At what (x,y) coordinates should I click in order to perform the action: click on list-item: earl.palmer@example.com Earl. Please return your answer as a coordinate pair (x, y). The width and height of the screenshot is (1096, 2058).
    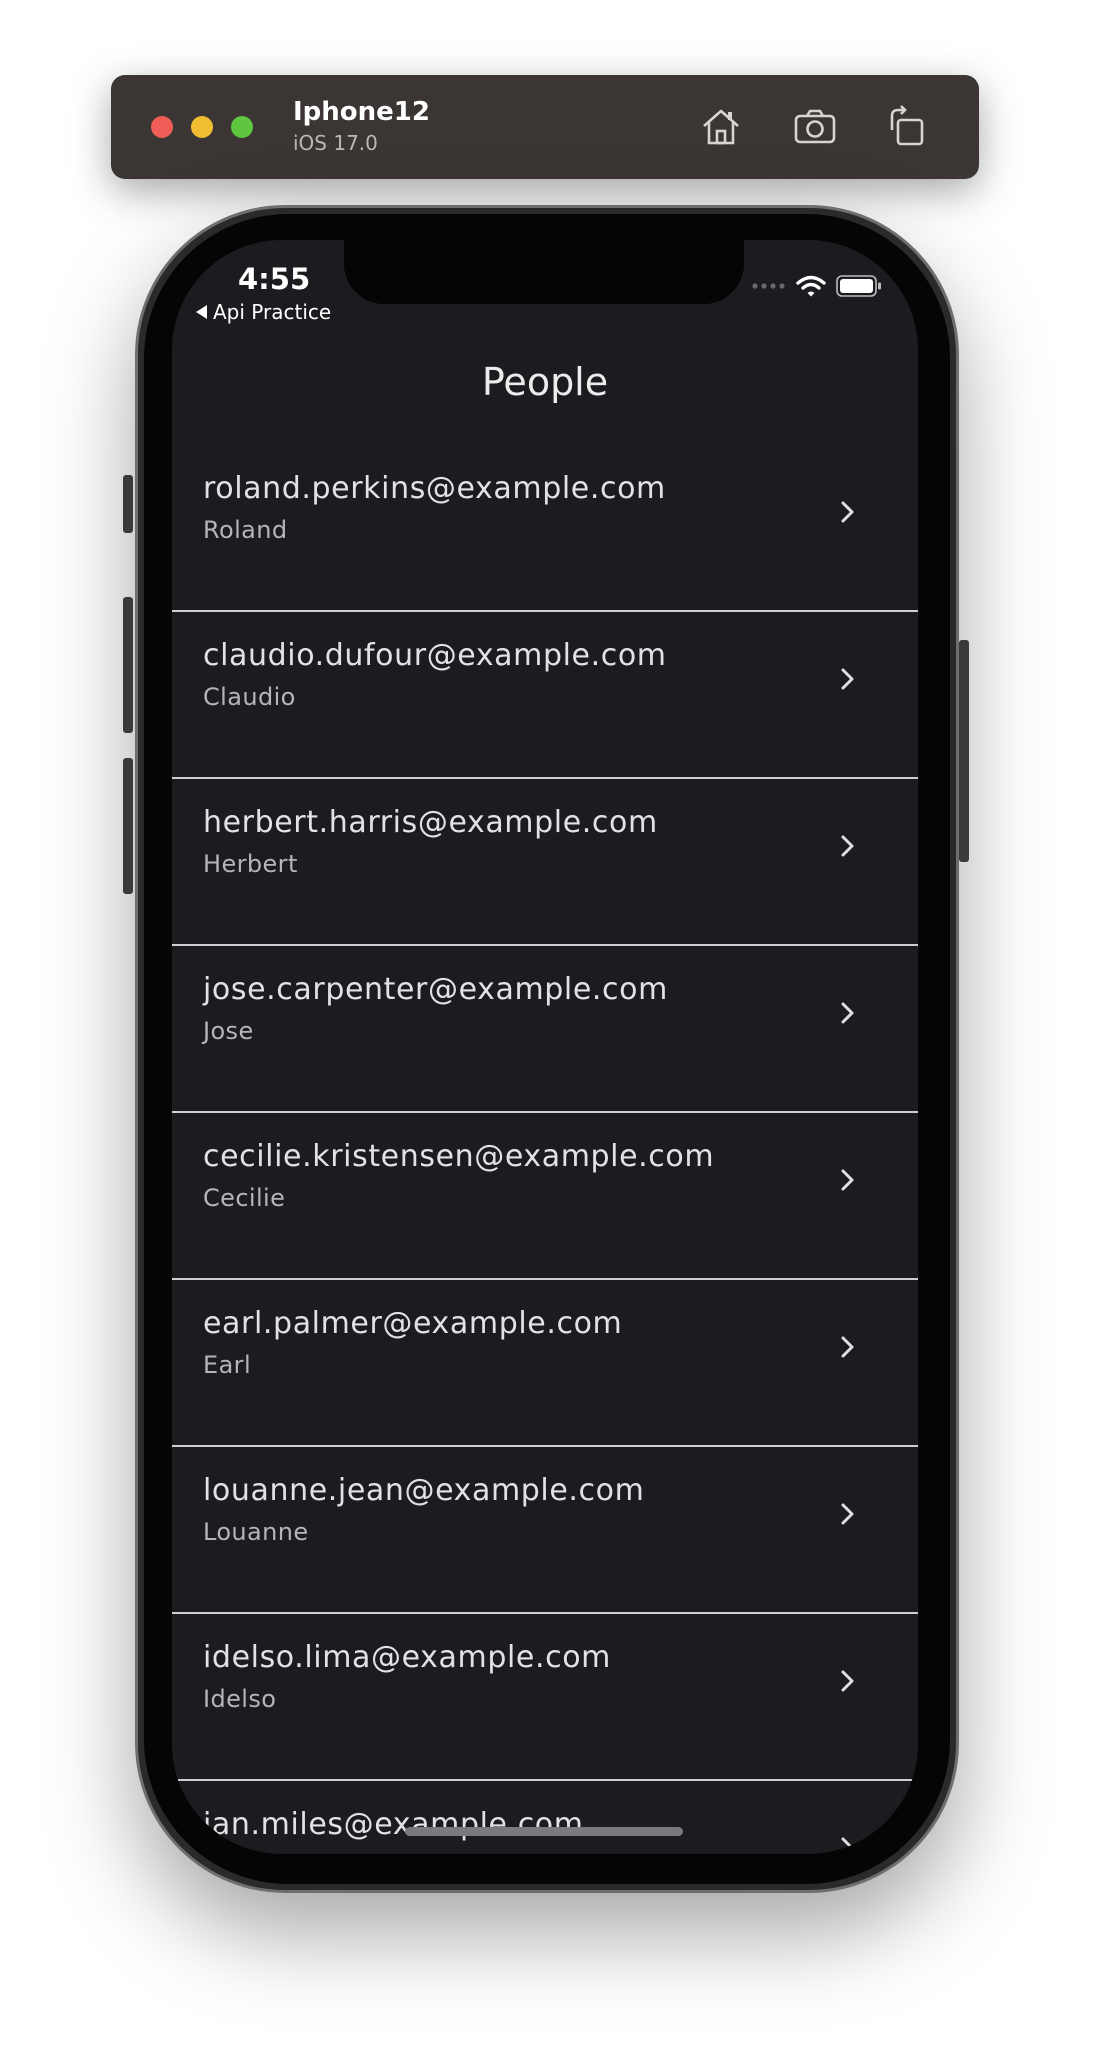
    Looking at the image, I should click on (545, 1363).